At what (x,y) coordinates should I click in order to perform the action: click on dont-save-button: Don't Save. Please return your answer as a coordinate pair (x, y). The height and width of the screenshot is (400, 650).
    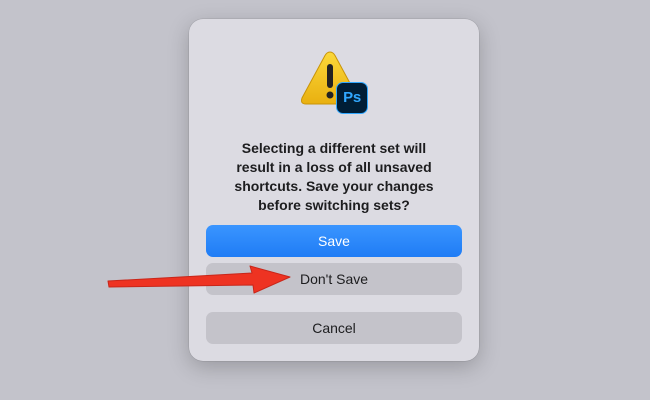
    Looking at the image, I should click on (334, 279).